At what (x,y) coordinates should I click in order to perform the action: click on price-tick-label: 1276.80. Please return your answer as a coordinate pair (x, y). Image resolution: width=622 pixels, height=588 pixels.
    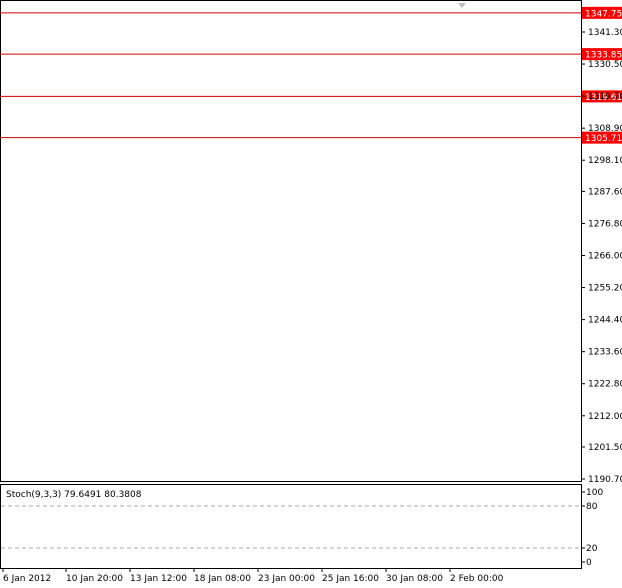
    Looking at the image, I should click on (605, 224).